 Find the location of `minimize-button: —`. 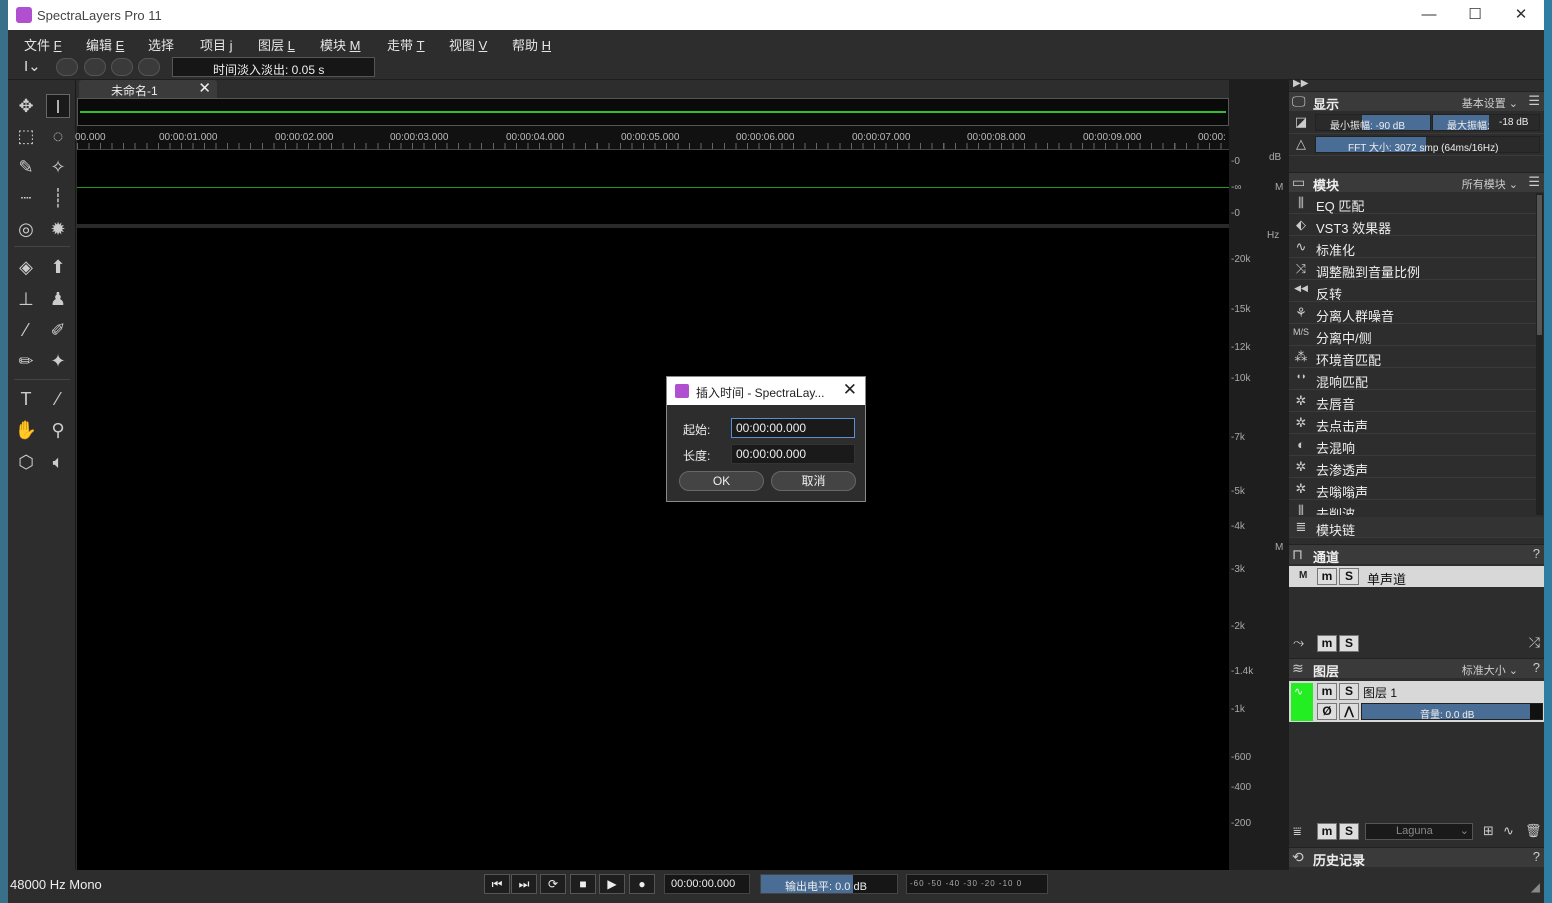

minimize-button: — is located at coordinates (1429, 15).